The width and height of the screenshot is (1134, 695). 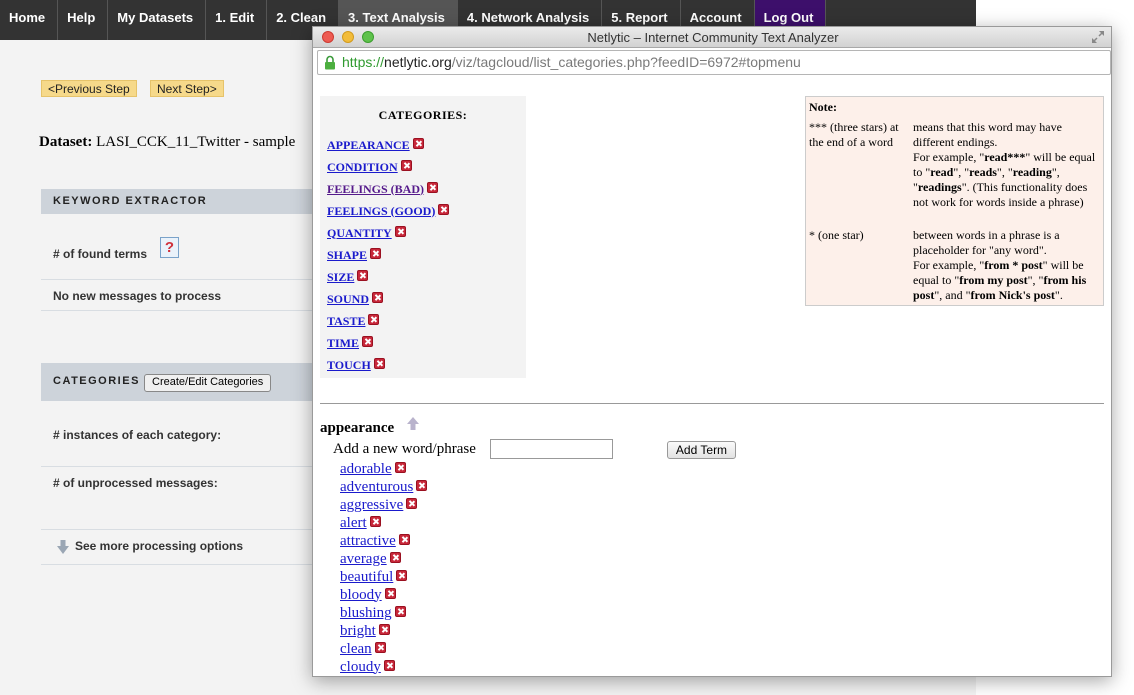 I want to click on word-link: attractive, so click(x=368, y=541).